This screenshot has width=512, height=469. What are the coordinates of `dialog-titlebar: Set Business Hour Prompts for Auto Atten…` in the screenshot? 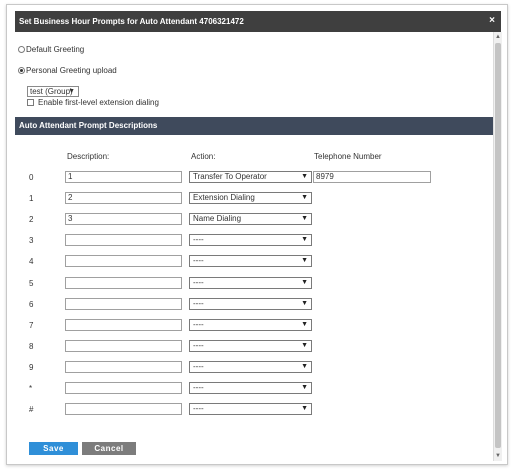 It's located at (258, 21).